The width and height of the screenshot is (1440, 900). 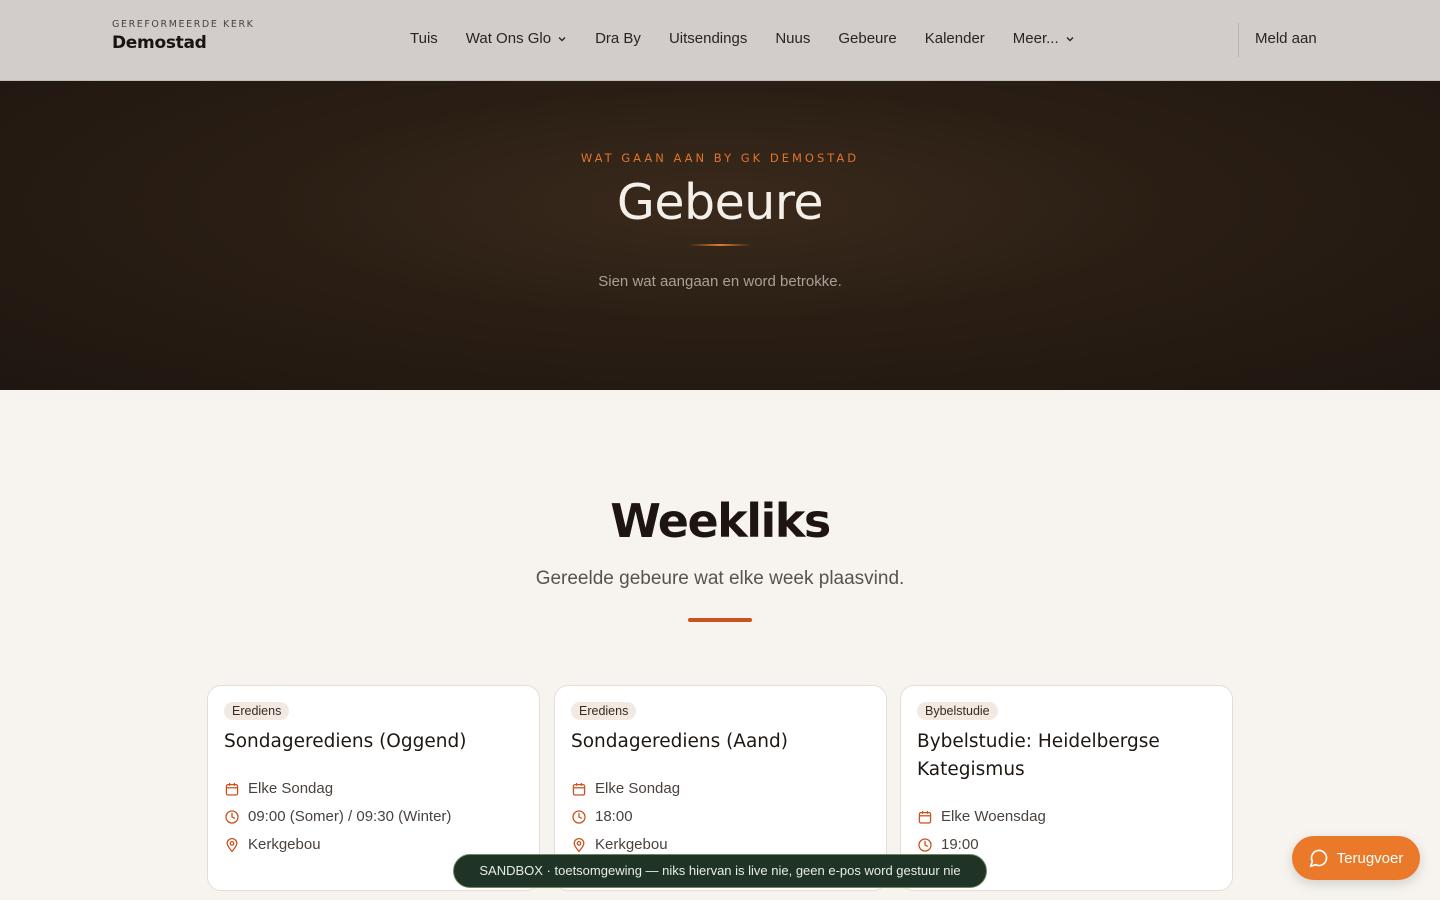 I want to click on nav-item-label: Nuus, so click(x=793, y=38).